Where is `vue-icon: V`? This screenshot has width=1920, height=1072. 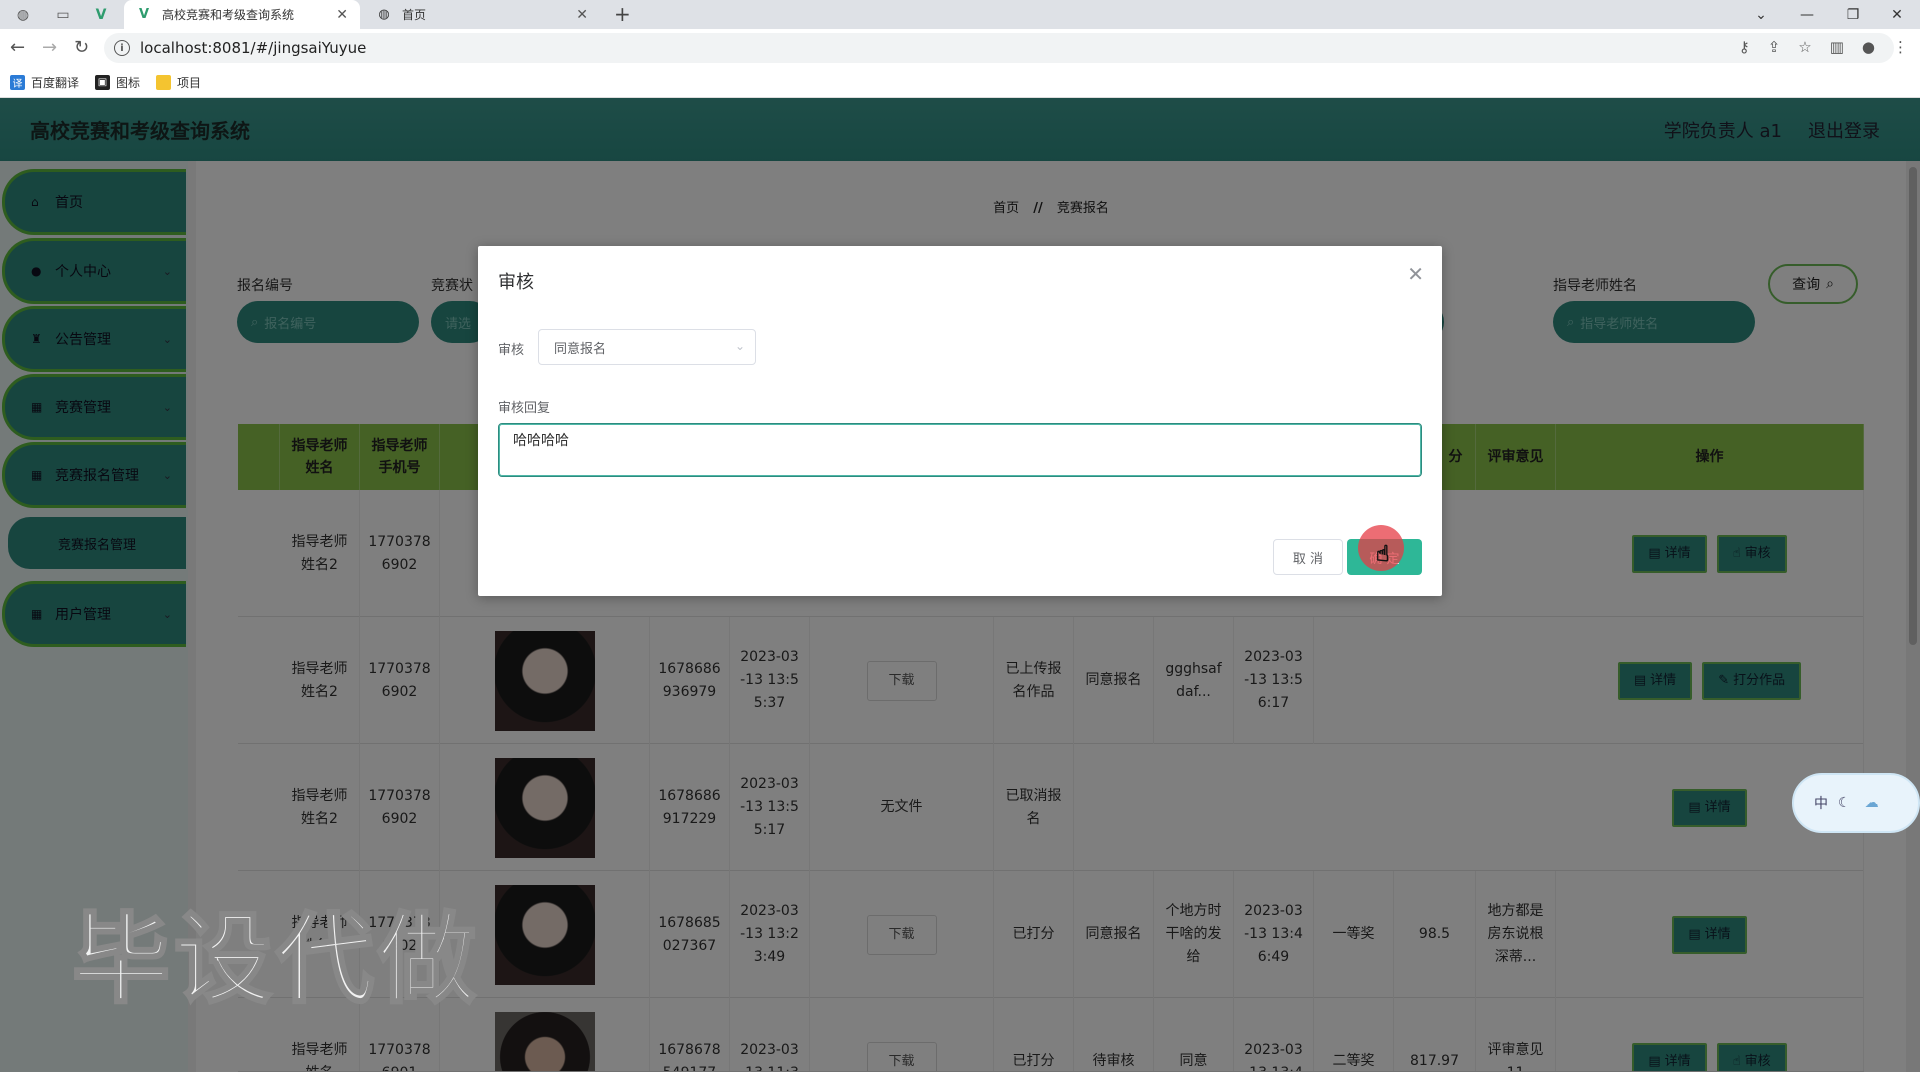
vue-icon: V is located at coordinates (144, 14).